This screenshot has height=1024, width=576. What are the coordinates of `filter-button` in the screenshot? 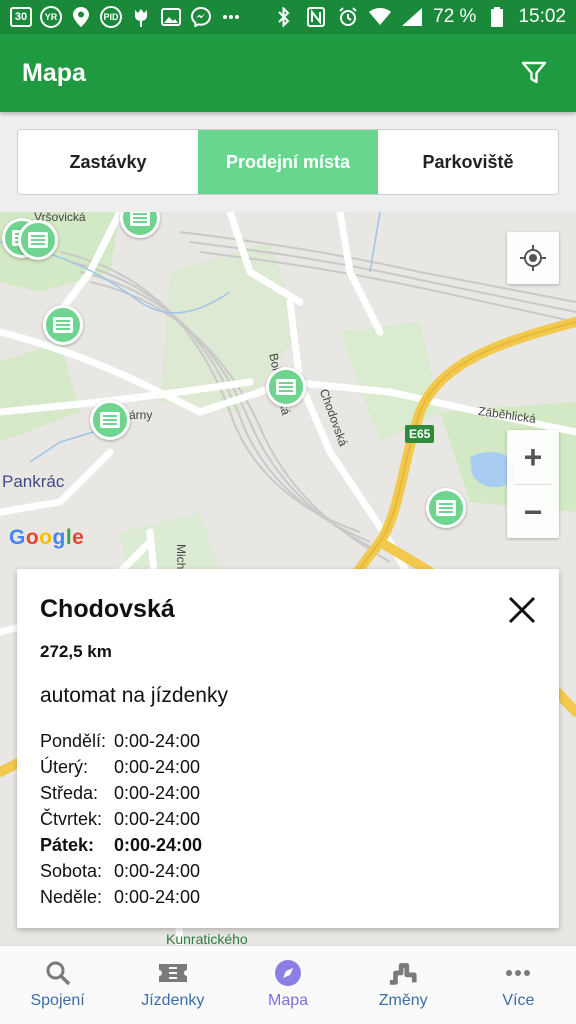 It's located at (534, 73).